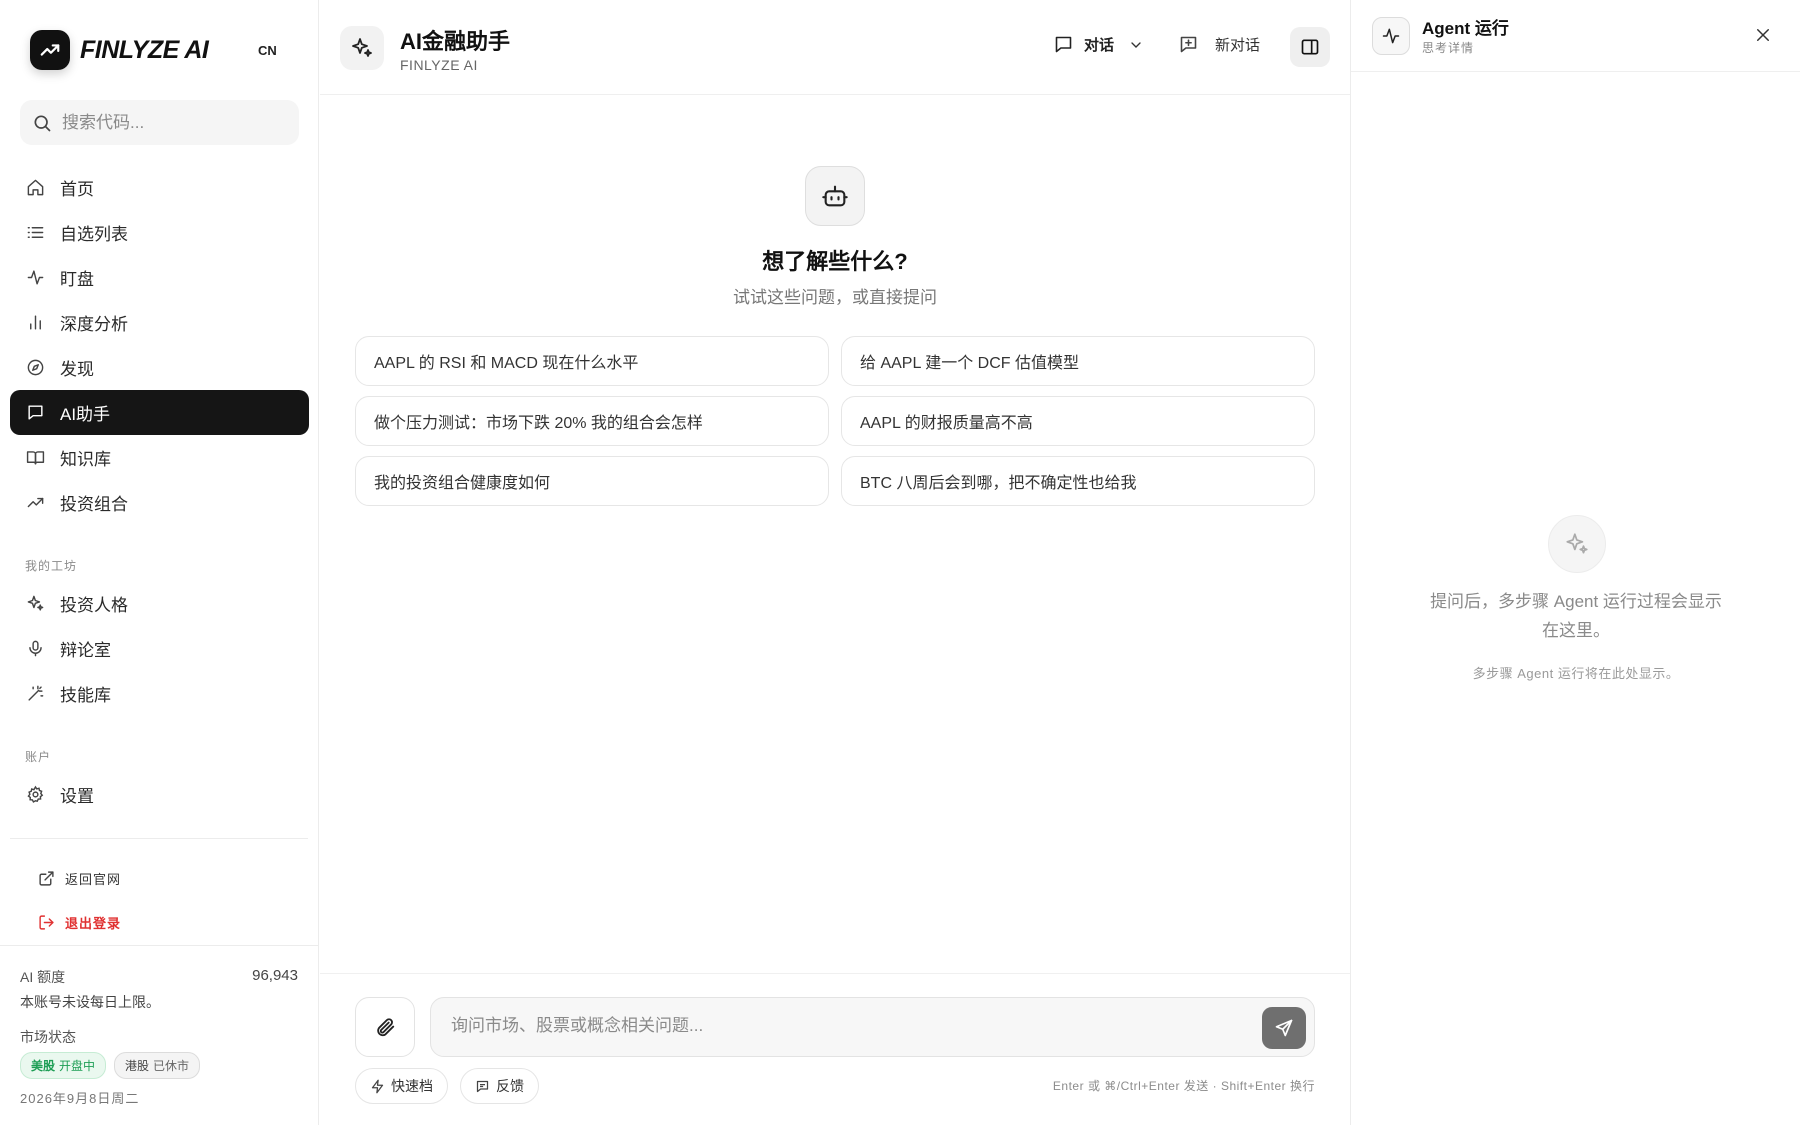  I want to click on chevron-down-icon, so click(1136, 45).